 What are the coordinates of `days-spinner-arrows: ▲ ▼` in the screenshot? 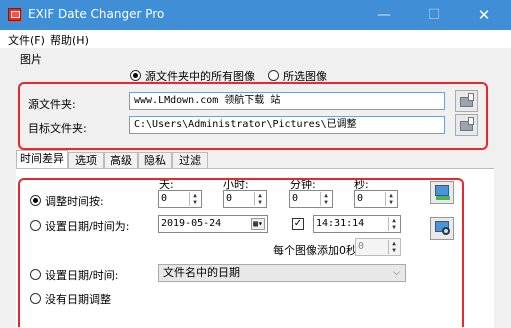 It's located at (194, 199).